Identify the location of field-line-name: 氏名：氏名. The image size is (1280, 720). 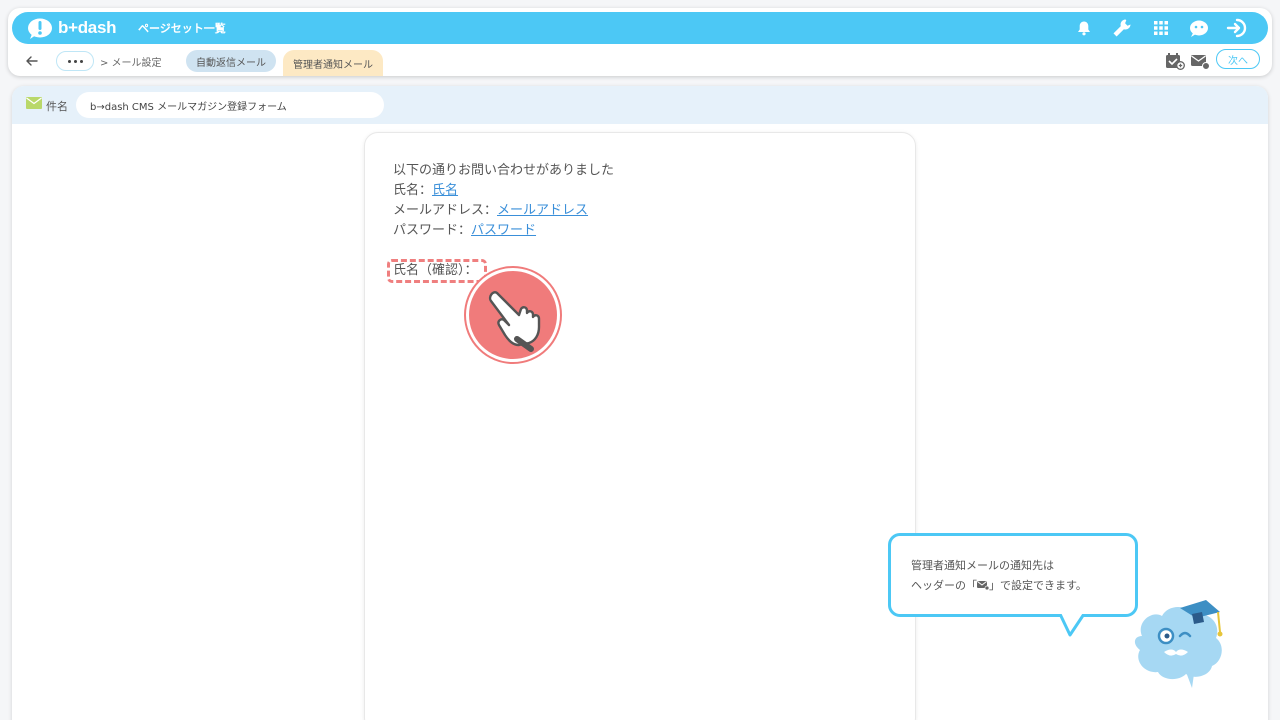
(503, 191).